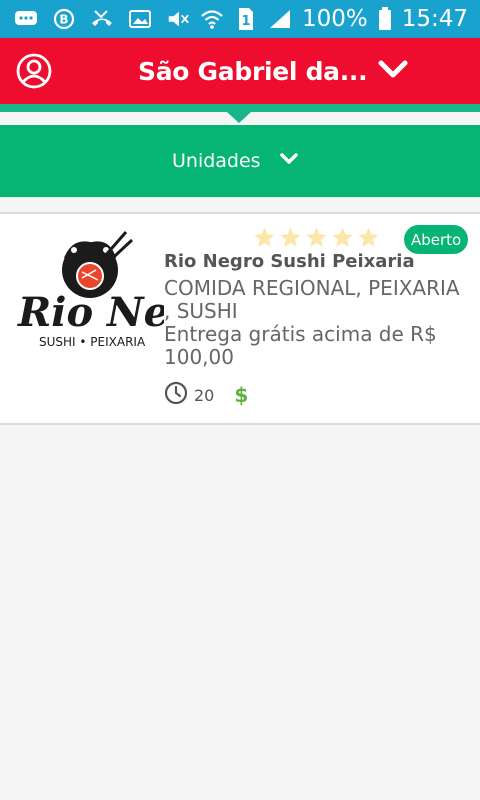 This screenshot has width=480, height=800. I want to click on signal-icon, so click(280, 19).